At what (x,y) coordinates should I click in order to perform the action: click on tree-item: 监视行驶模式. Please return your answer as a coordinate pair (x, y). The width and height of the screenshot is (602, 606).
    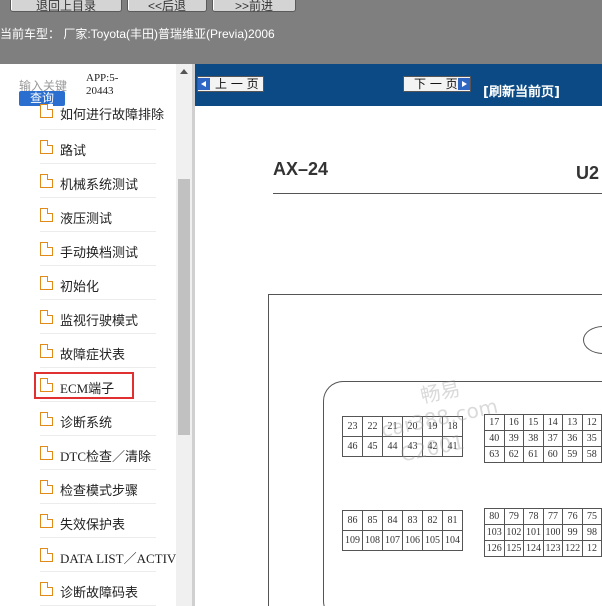
    Looking at the image, I should click on (88, 317).